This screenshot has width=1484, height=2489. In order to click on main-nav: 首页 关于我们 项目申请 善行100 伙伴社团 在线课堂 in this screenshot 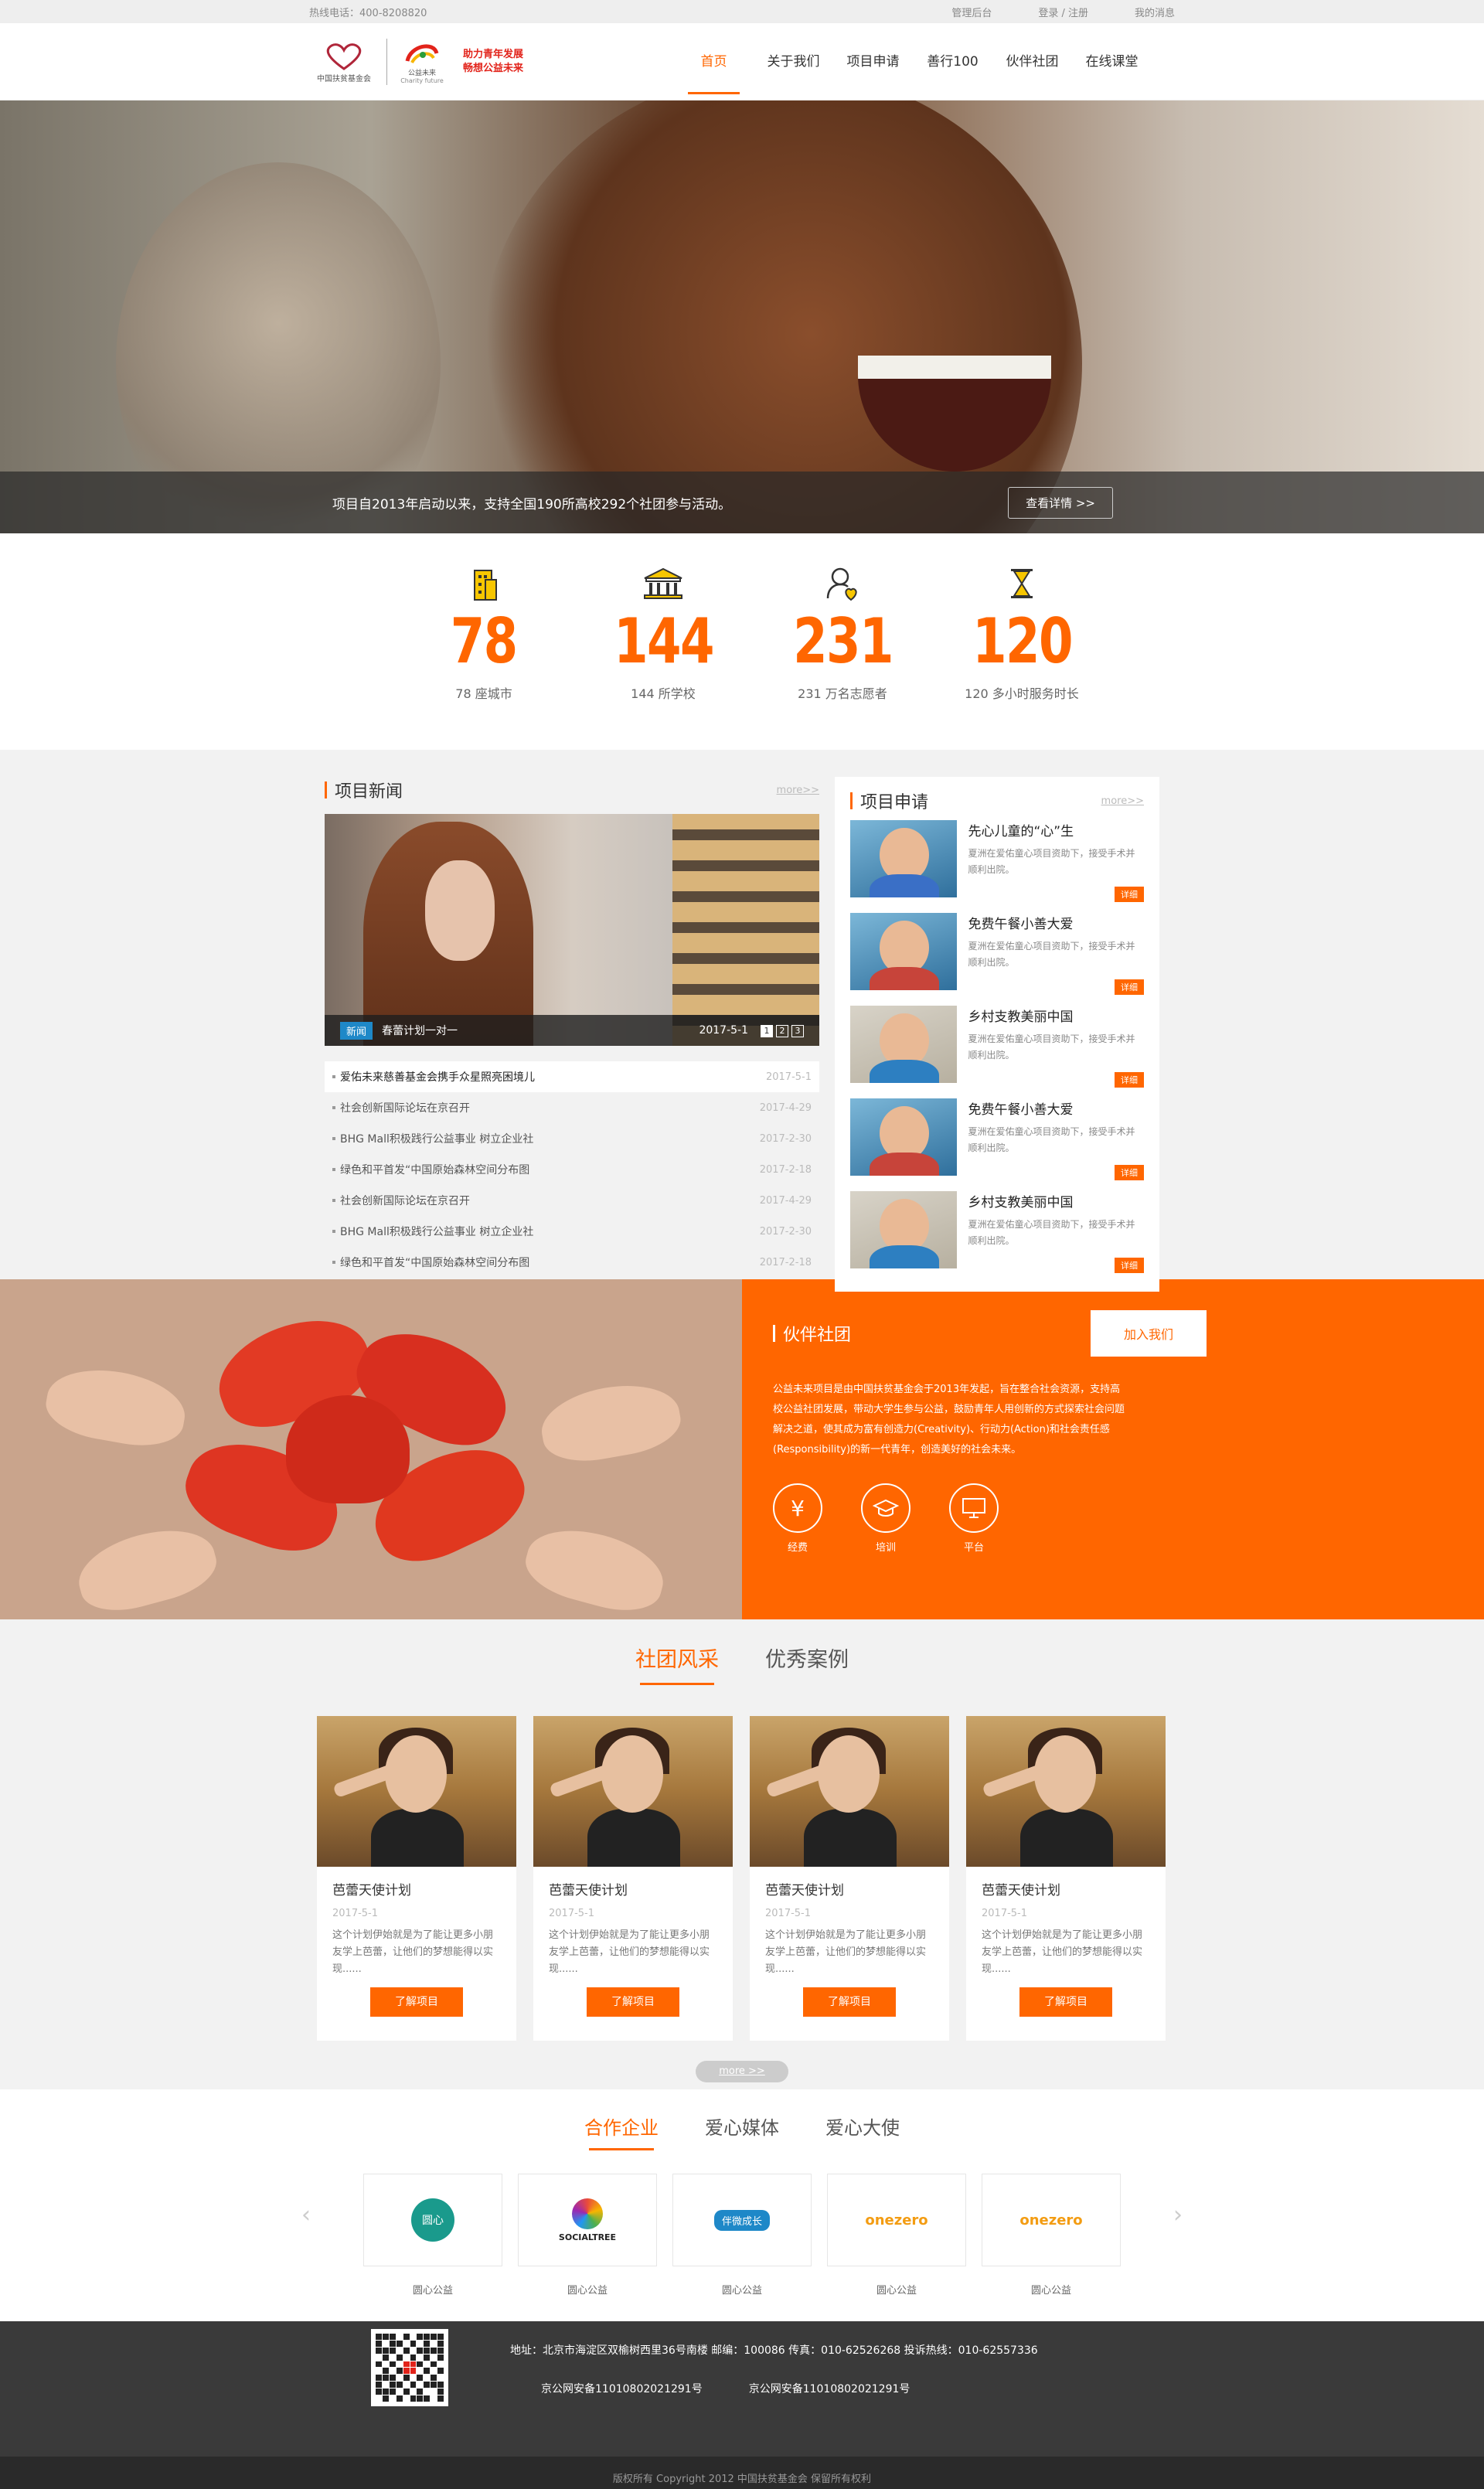, I will do `click(913, 61)`.